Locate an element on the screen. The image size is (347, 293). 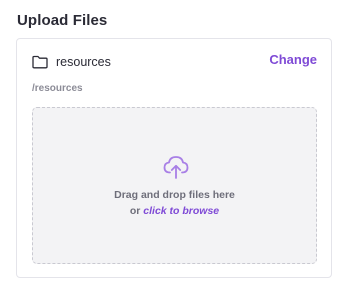
dropzone-browse-line: or click to browse is located at coordinates (174, 211).